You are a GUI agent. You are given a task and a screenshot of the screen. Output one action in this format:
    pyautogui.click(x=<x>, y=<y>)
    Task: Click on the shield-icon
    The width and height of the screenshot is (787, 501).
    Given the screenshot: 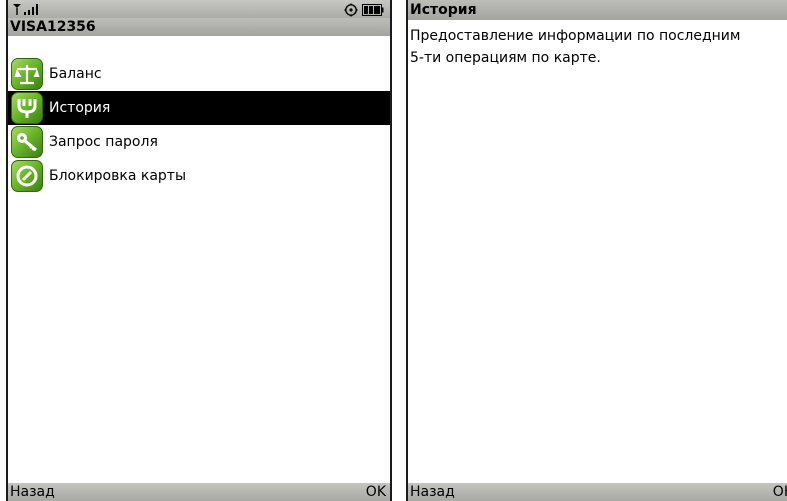 What is the action you would take?
    pyautogui.click(x=27, y=176)
    